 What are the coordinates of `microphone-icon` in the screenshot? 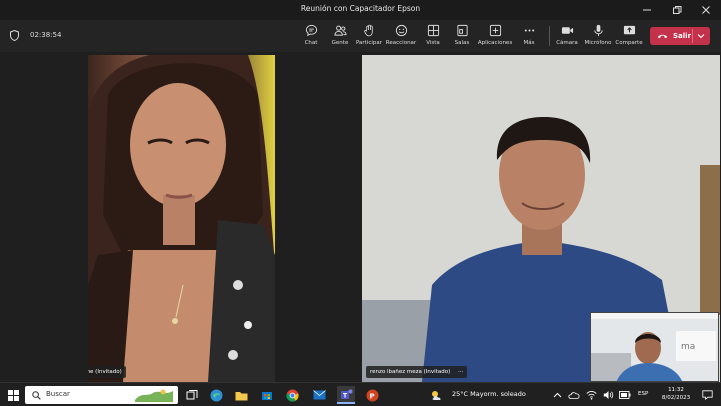 It's located at (598, 30).